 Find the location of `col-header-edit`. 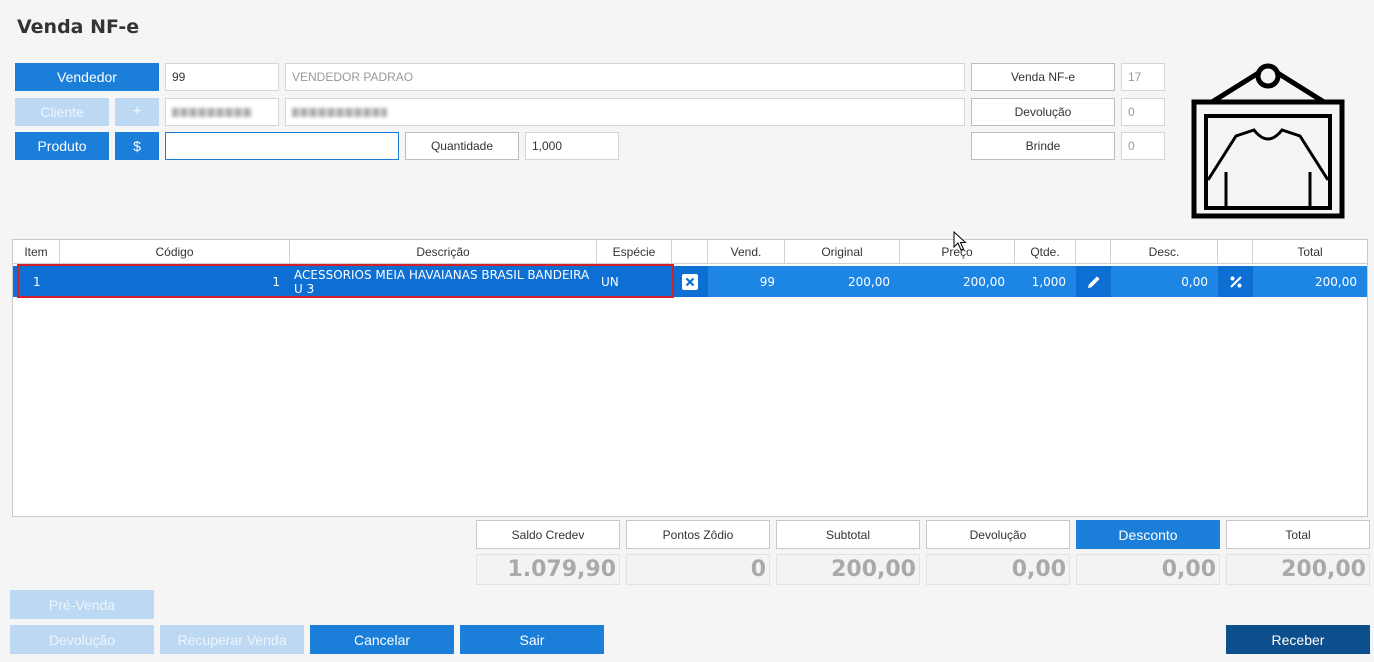

col-header-edit is located at coordinates (1093, 252).